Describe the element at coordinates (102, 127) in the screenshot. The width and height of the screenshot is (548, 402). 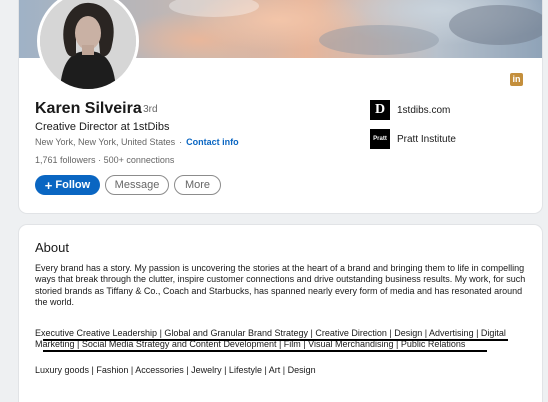
I see `profile-headline: Creative Director at 1stDibs` at that location.